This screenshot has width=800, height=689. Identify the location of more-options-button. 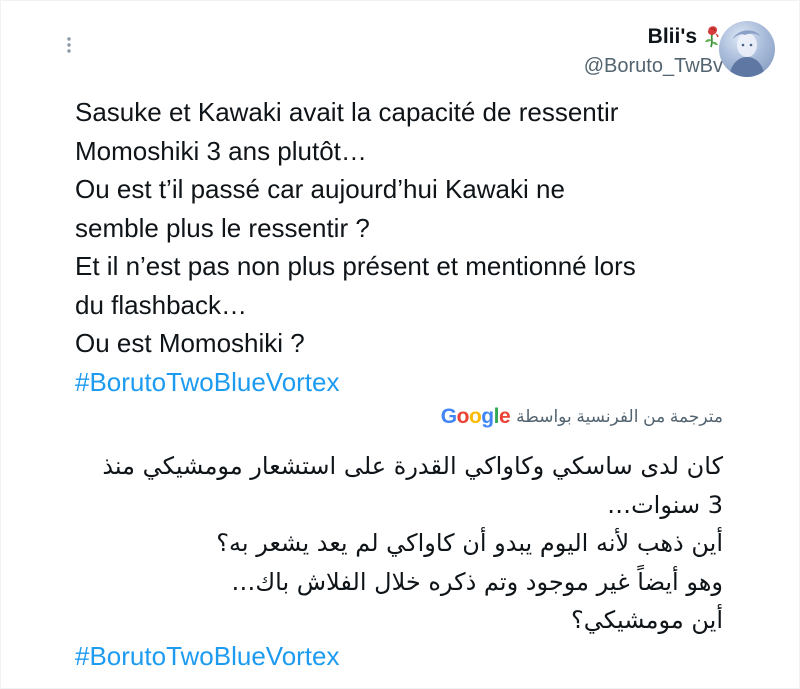
(69, 45).